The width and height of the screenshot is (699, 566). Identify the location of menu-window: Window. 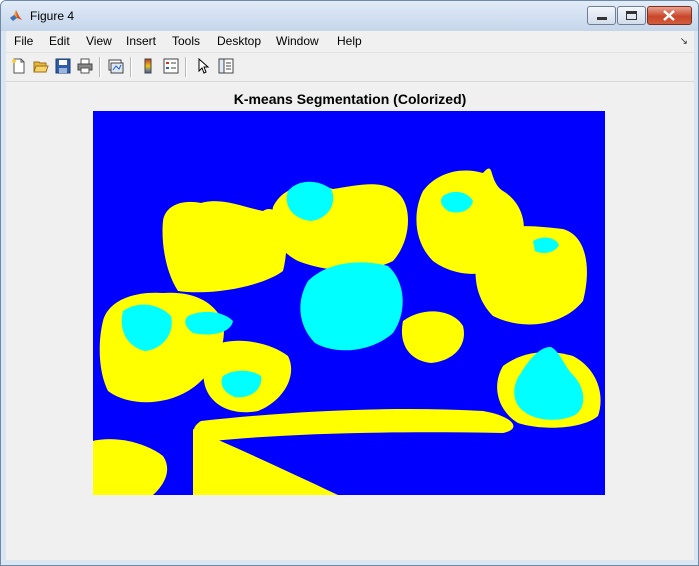
(297, 41).